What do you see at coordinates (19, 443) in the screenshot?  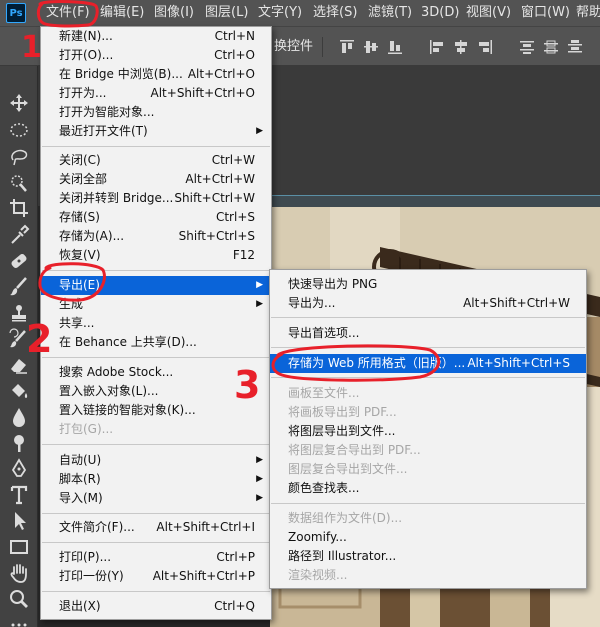 I see `dodge-tool-icon` at bounding box center [19, 443].